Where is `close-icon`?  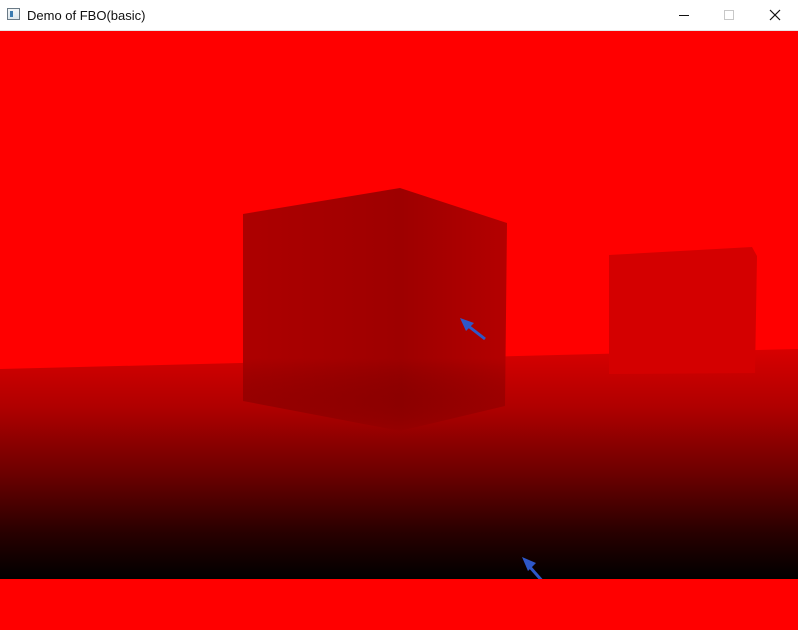
close-icon is located at coordinates (775, 15).